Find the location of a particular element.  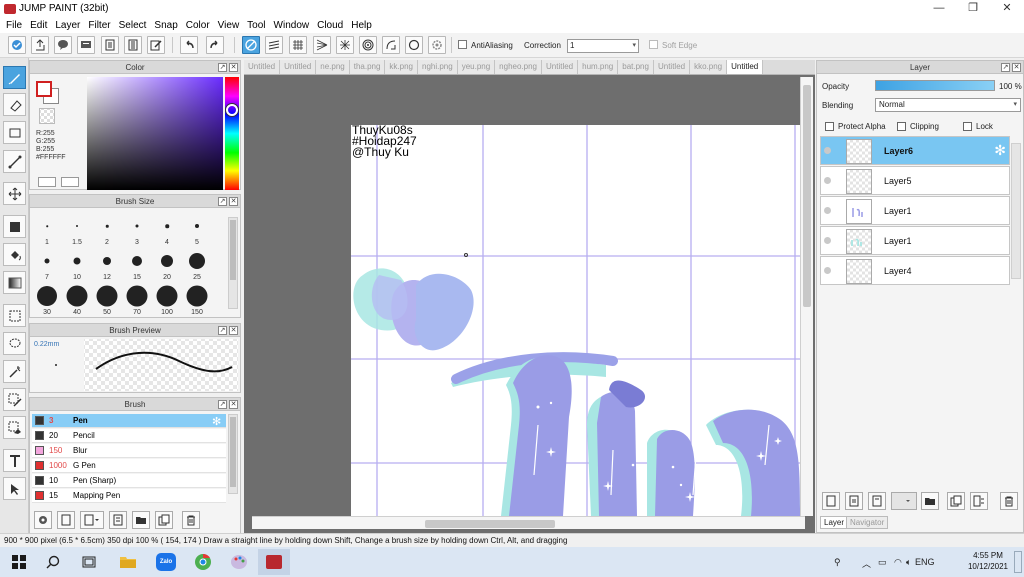

select-eraser-tool-icon is located at coordinates (14, 427).